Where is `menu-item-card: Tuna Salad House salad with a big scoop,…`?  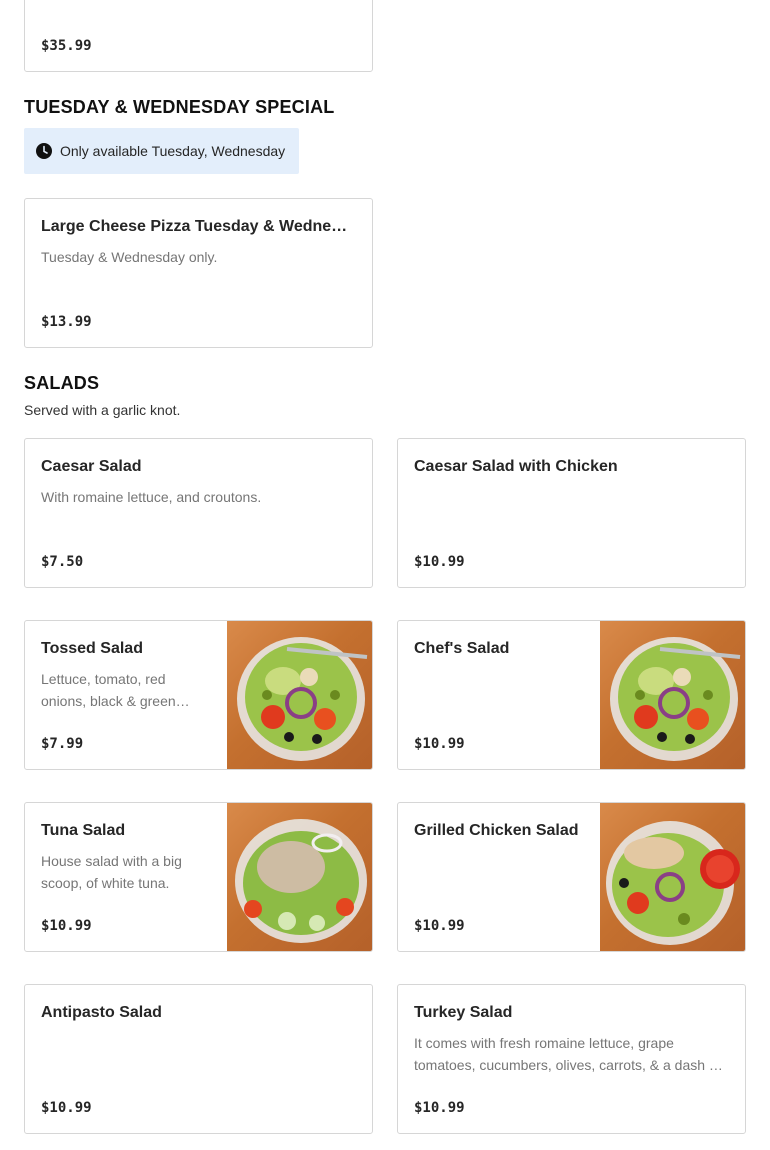
menu-item-card: Tuna Salad House salad with a big scoop,… is located at coordinates (198, 877).